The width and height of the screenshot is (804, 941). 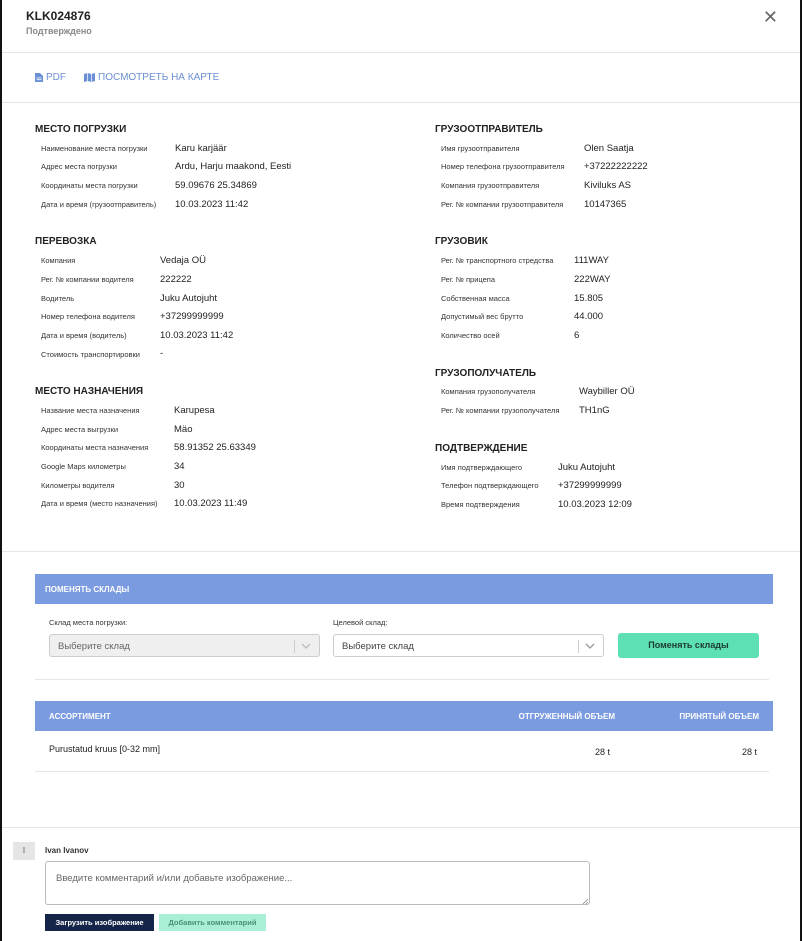 What do you see at coordinates (592, 279) in the screenshot?
I see `info-value: 222WAY` at bounding box center [592, 279].